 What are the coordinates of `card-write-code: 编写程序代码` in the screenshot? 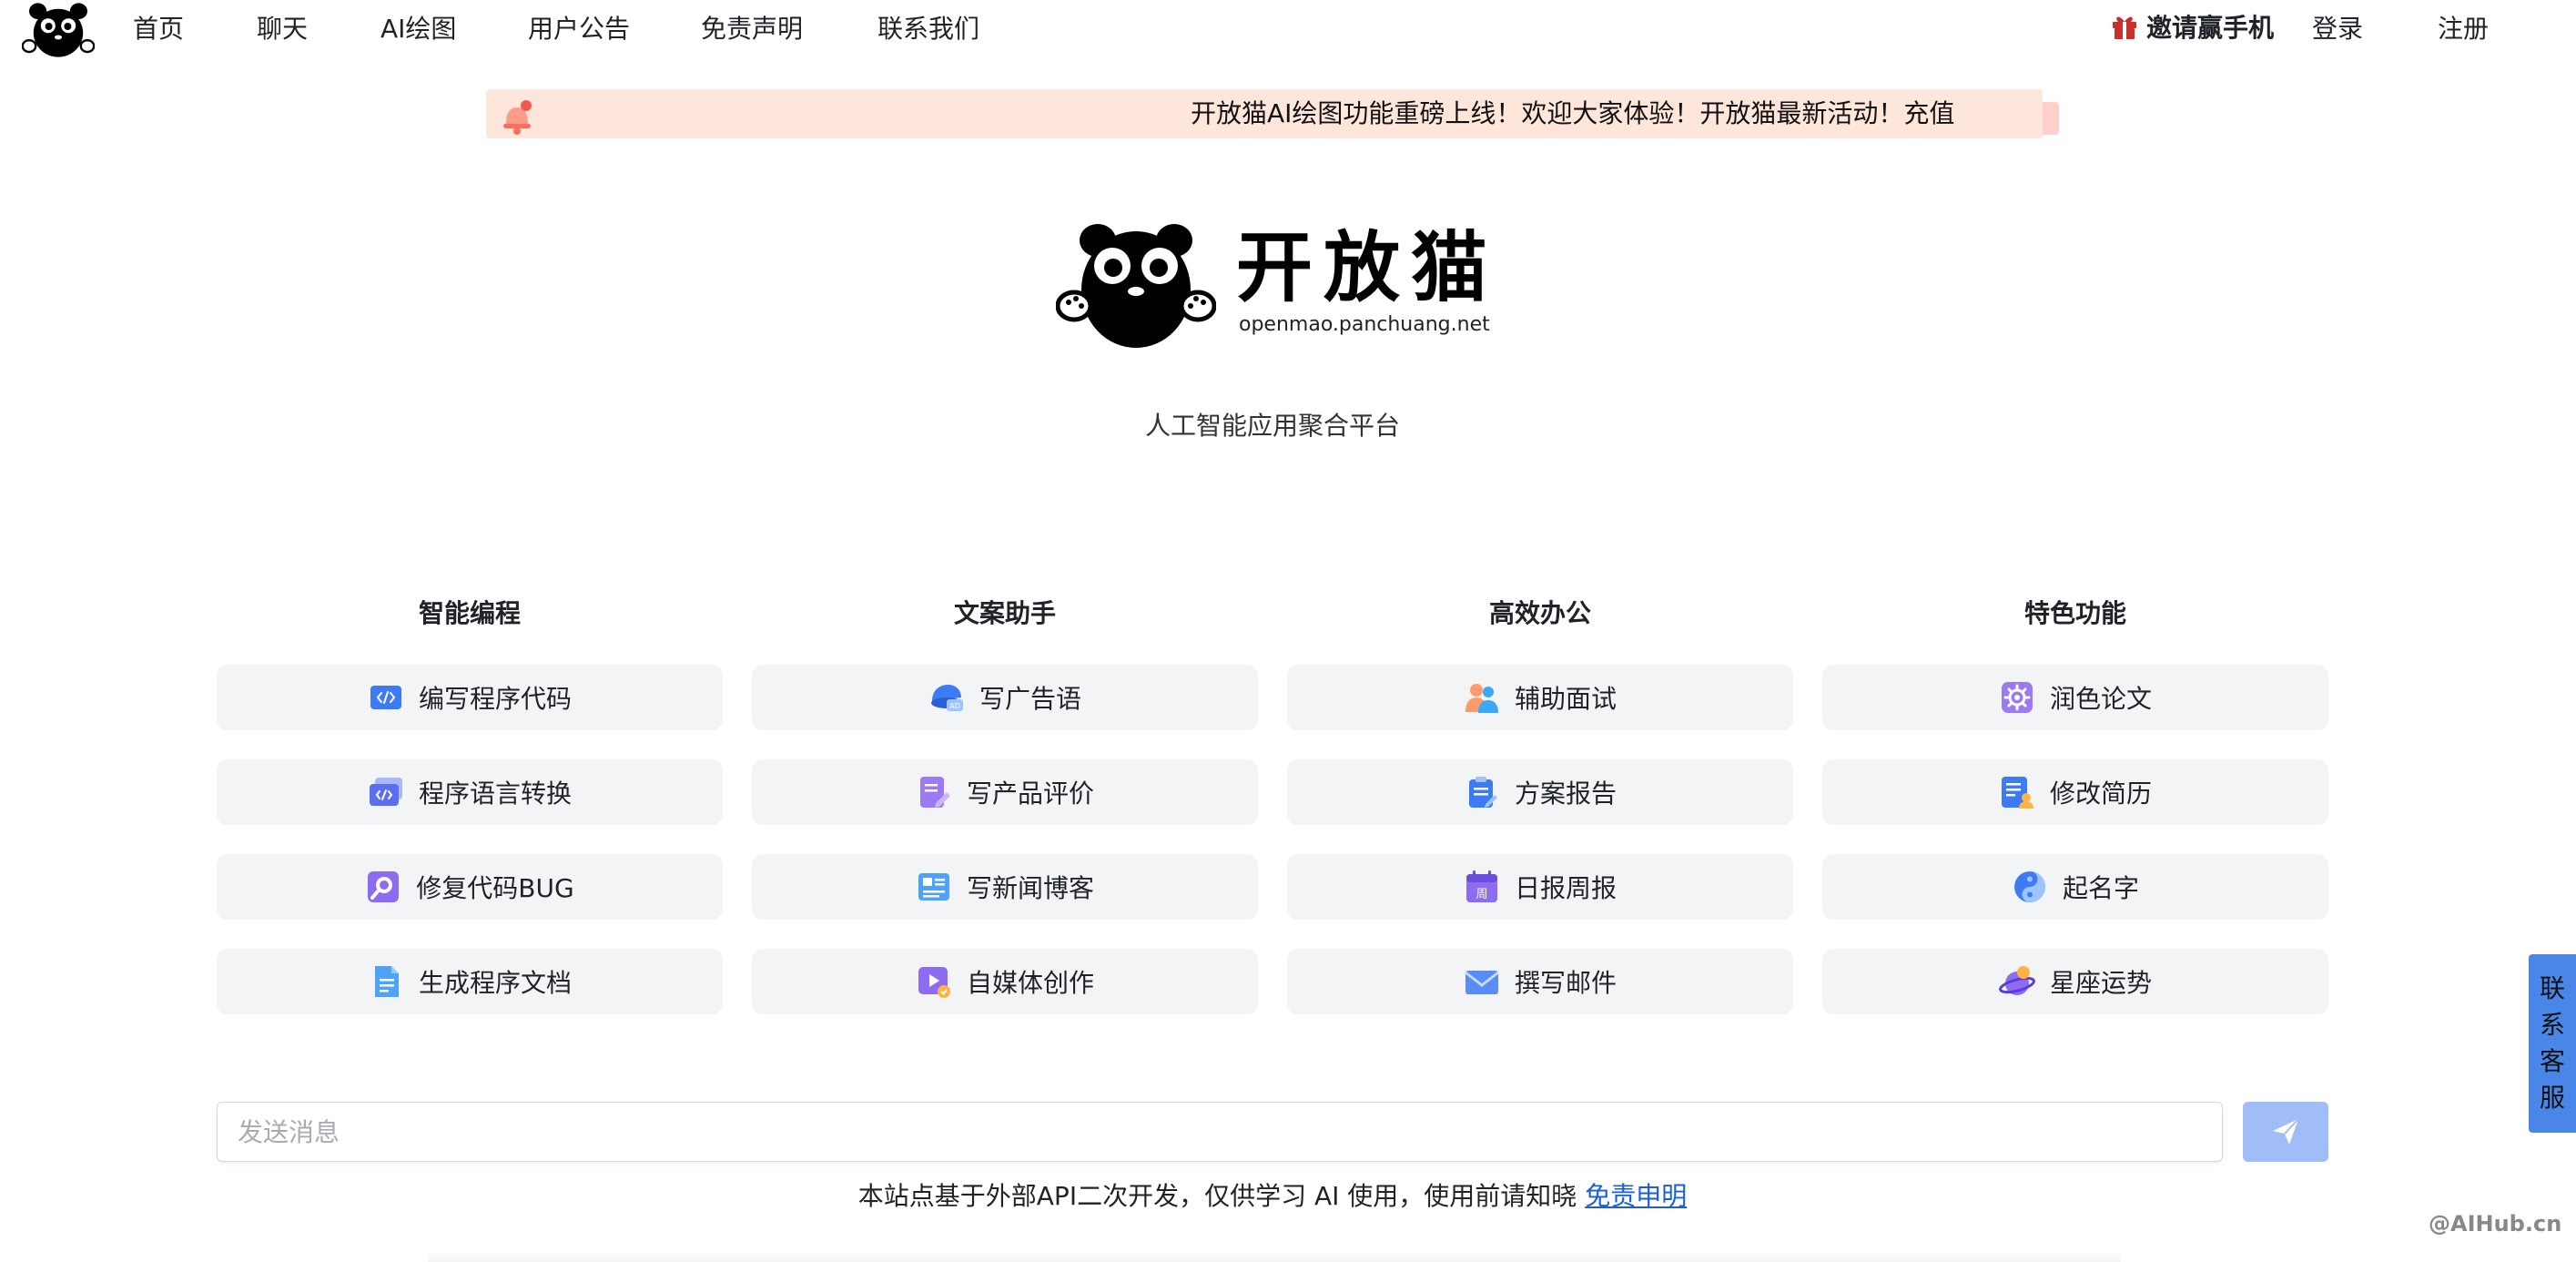 It's located at (470, 698).